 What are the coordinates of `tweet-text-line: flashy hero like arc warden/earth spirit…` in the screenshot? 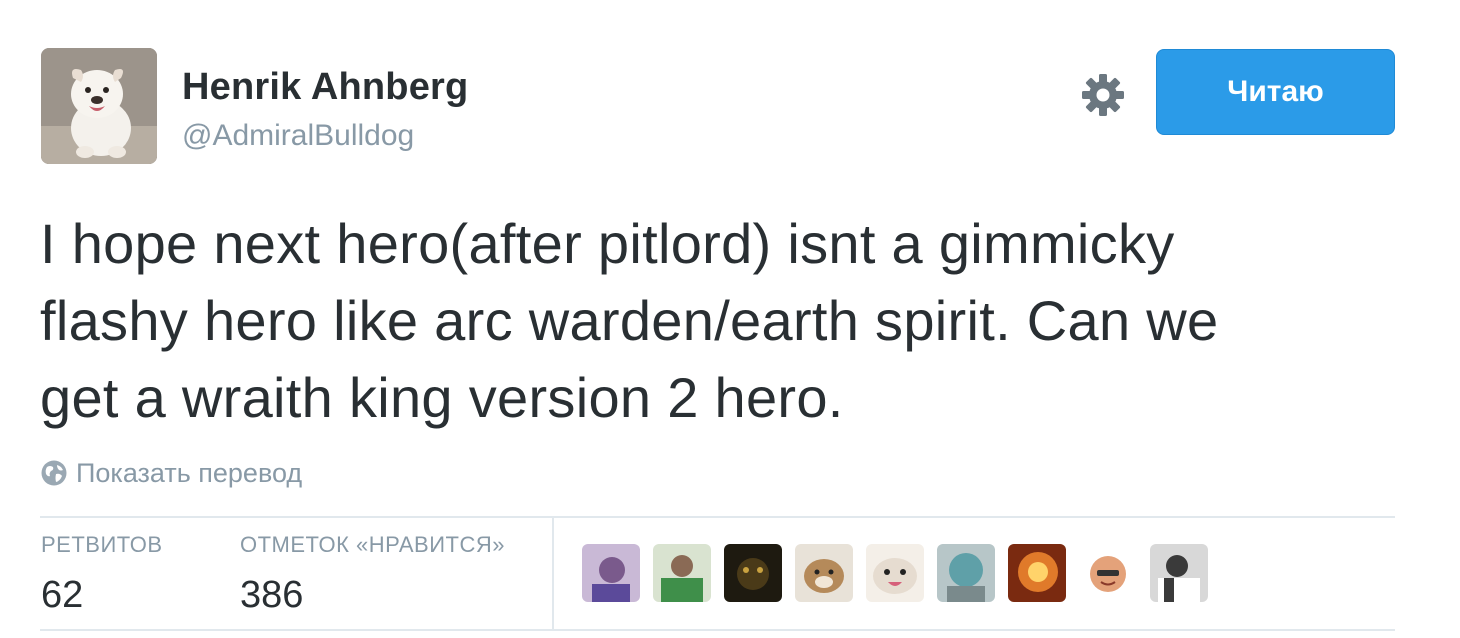 It's located at (629, 320).